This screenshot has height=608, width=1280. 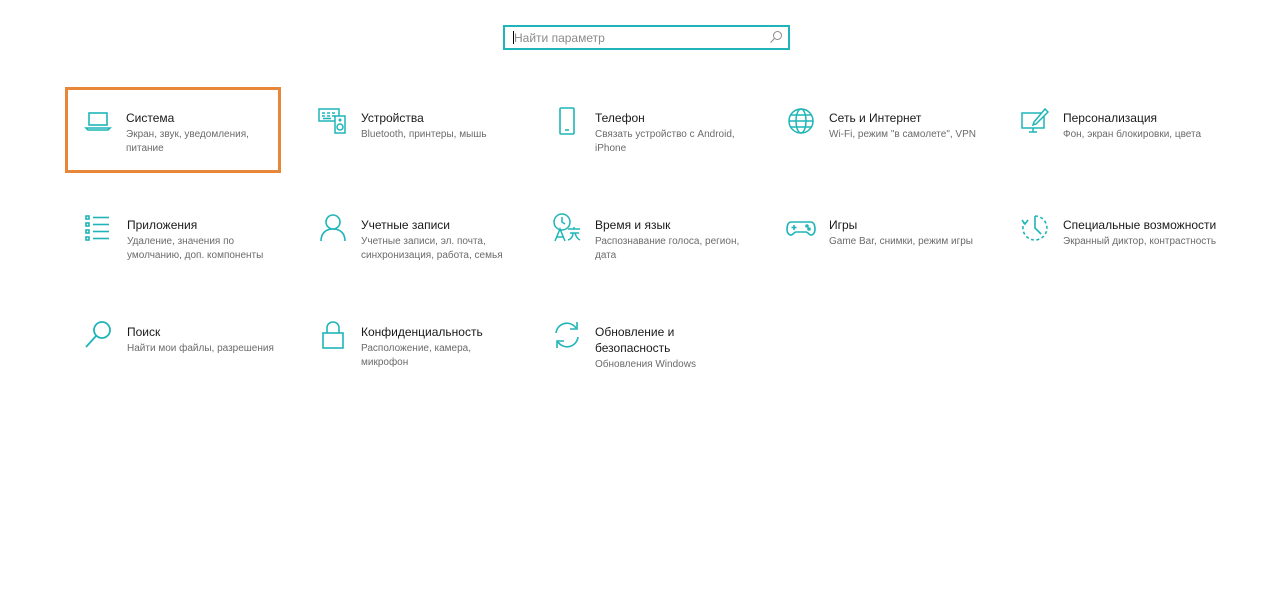 What do you see at coordinates (392, 118) in the screenshot?
I see `tile-title: Устройства` at bounding box center [392, 118].